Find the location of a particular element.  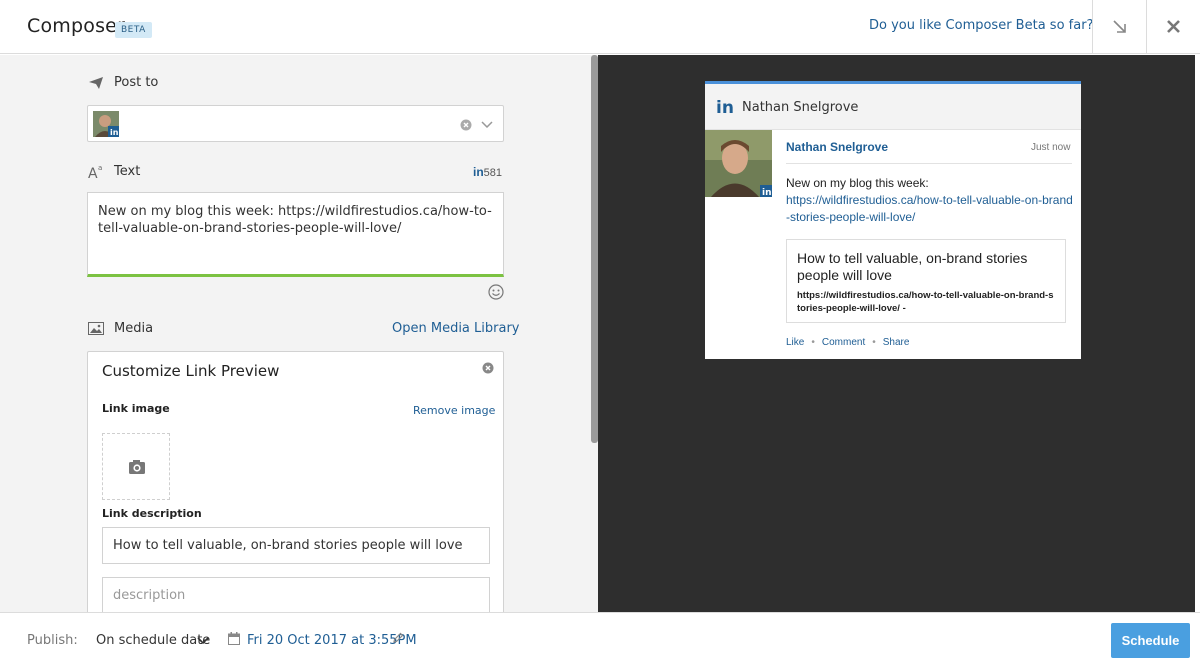

minimize-arrow-icon is located at coordinates (1119, 26).